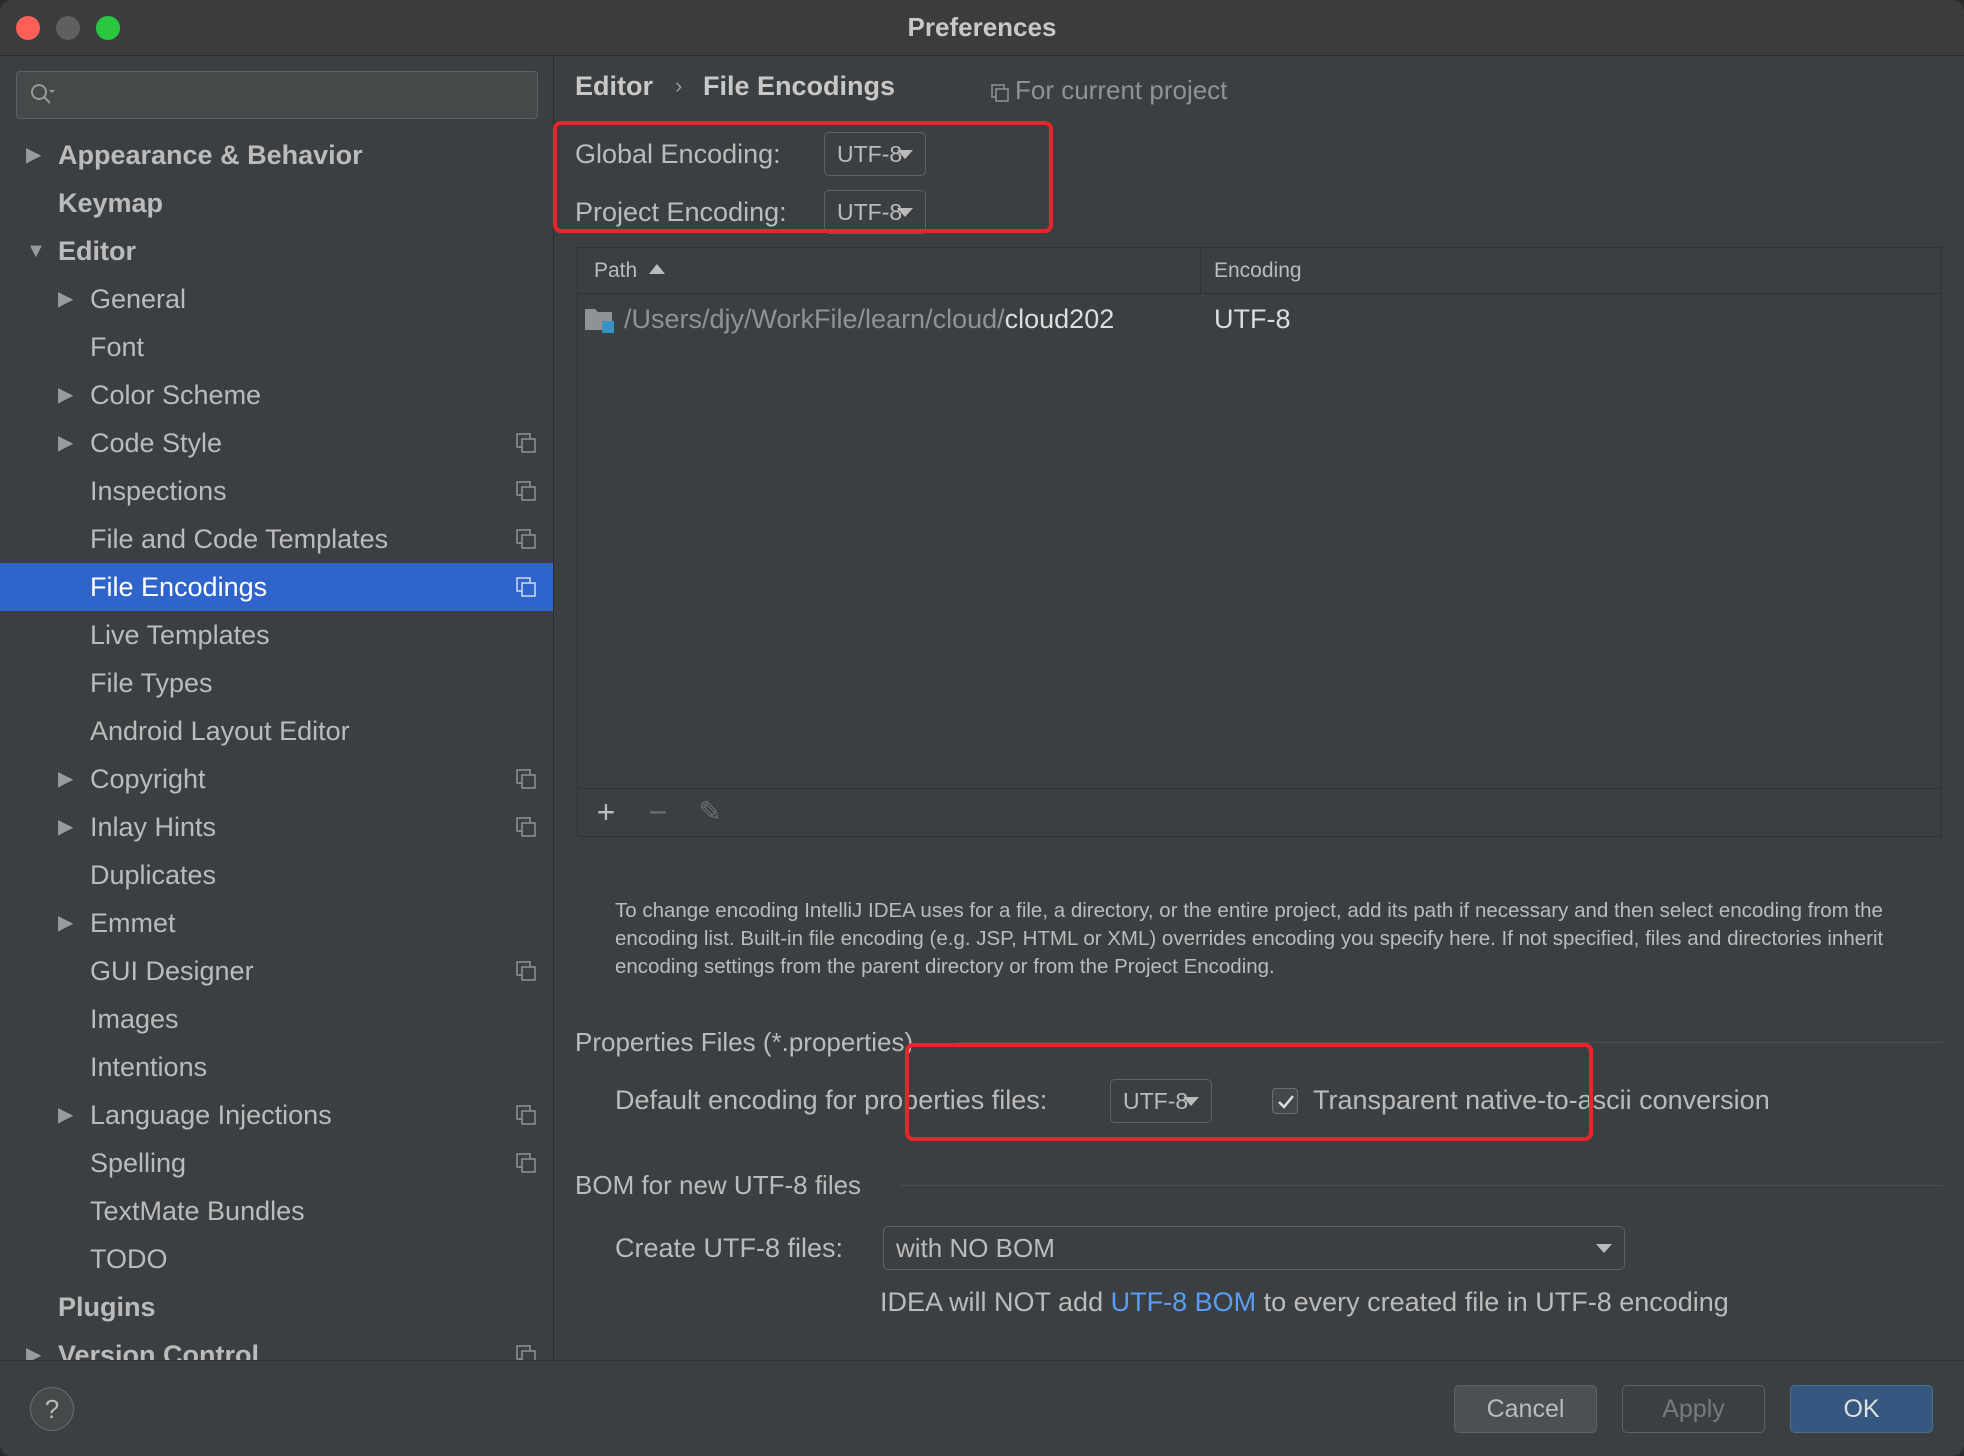 The height and width of the screenshot is (1456, 1964). What do you see at coordinates (153, 827) in the screenshot?
I see `sidebar-item-label: Inlay Hints` at bounding box center [153, 827].